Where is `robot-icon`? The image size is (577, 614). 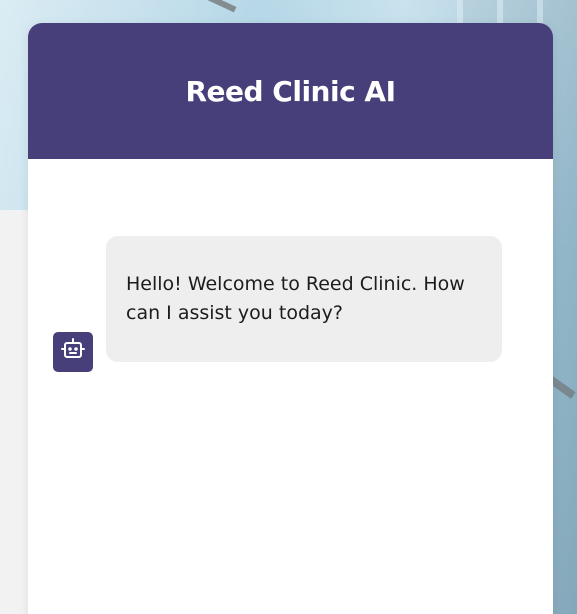
robot-icon is located at coordinates (73, 352).